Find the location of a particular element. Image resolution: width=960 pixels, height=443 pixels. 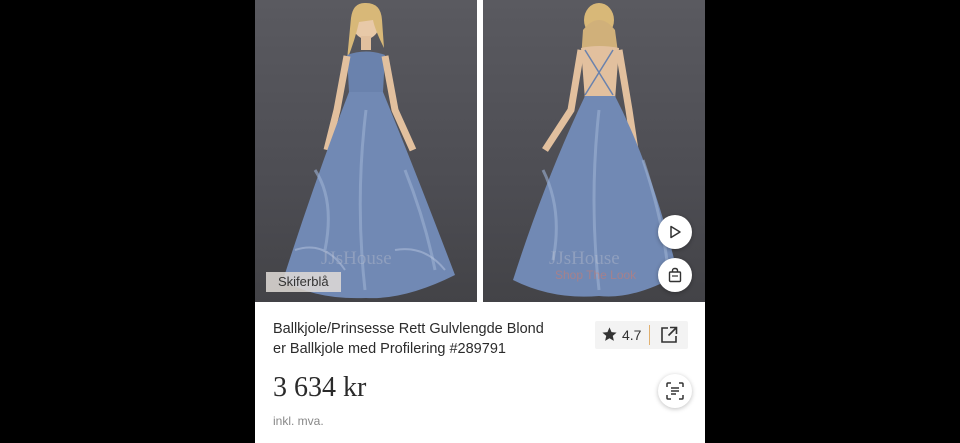

shopping-bag-icon is located at coordinates (675, 275).